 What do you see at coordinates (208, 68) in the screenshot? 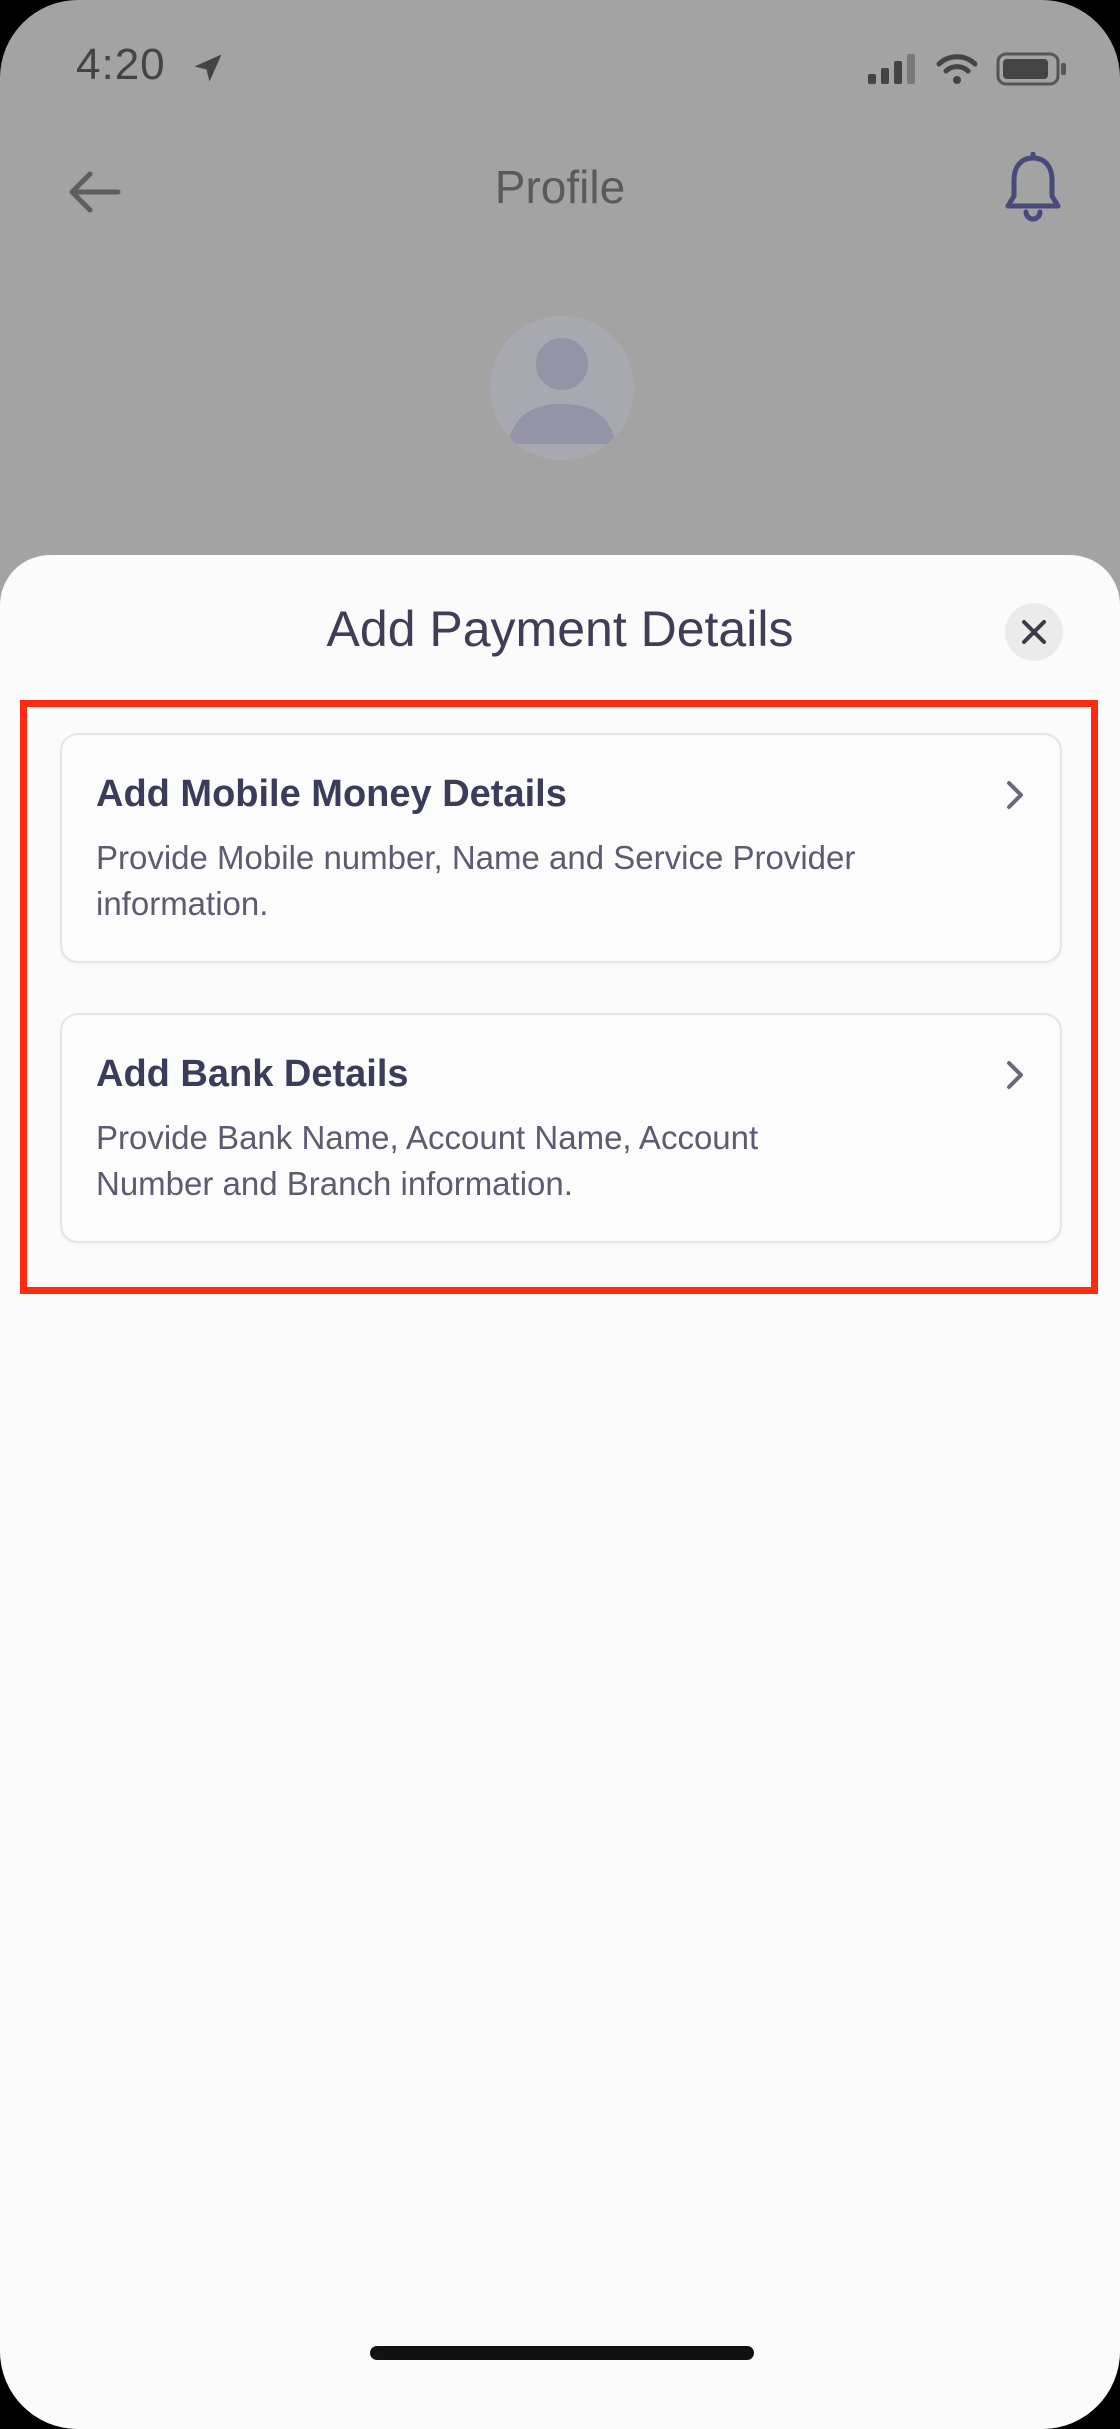
I see `location-arrow-icon` at bounding box center [208, 68].